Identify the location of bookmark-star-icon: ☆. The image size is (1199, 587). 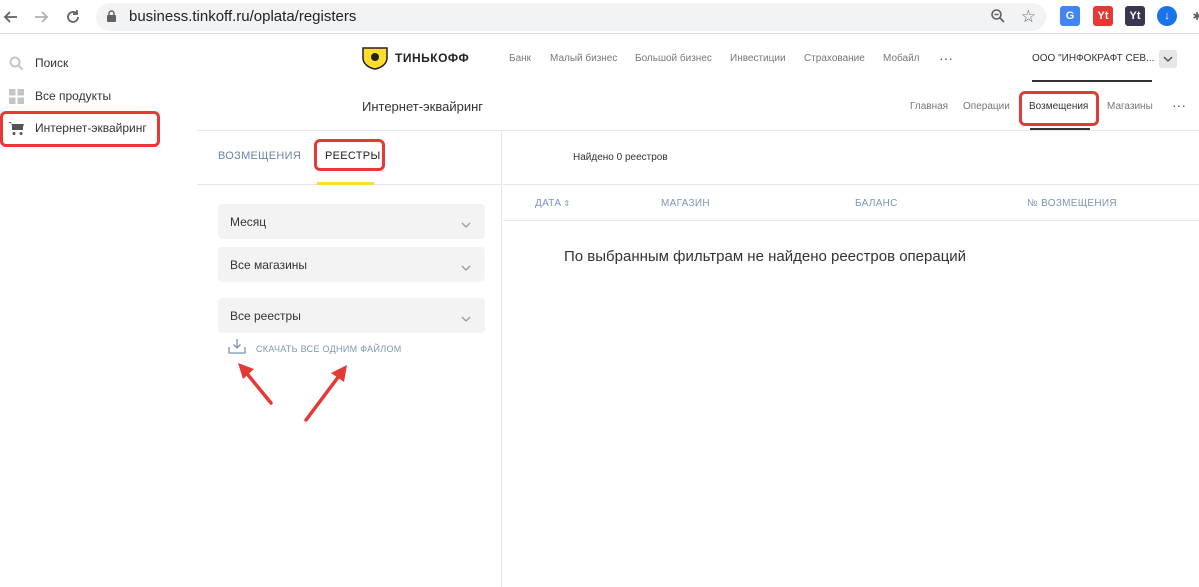
(1028, 17).